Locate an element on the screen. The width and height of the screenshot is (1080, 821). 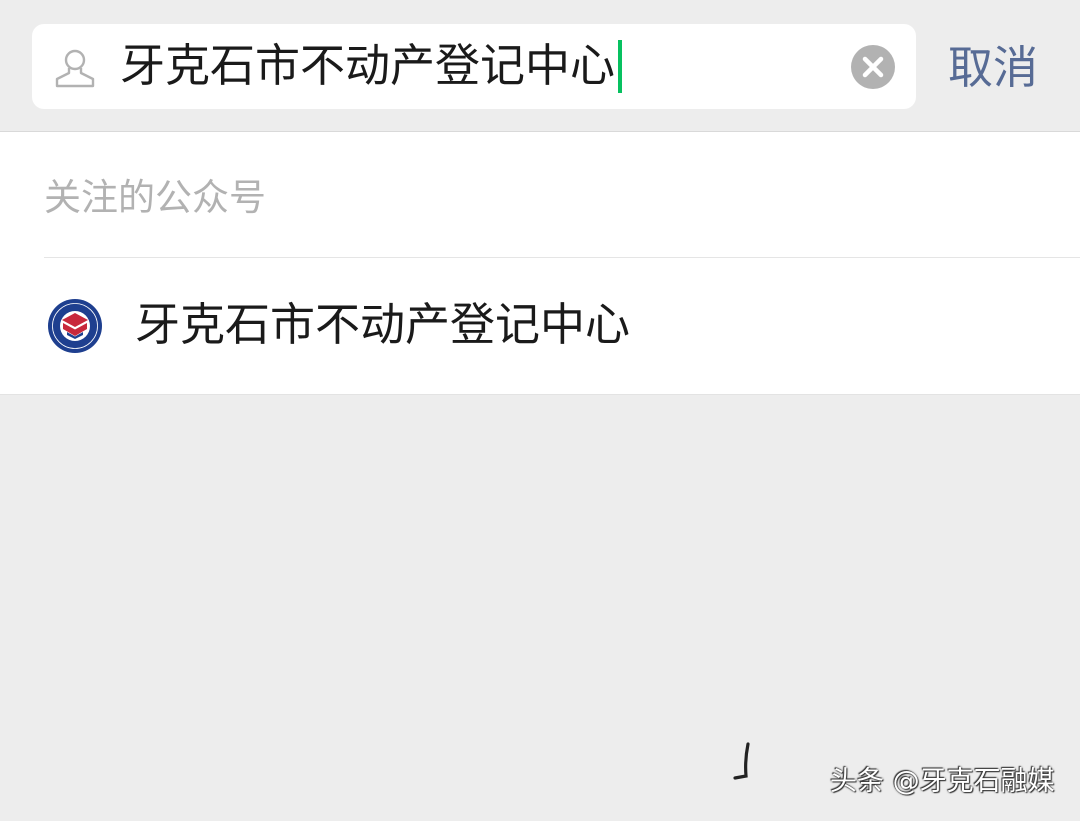
real-estate-registration-logo is located at coordinates (75, 326).